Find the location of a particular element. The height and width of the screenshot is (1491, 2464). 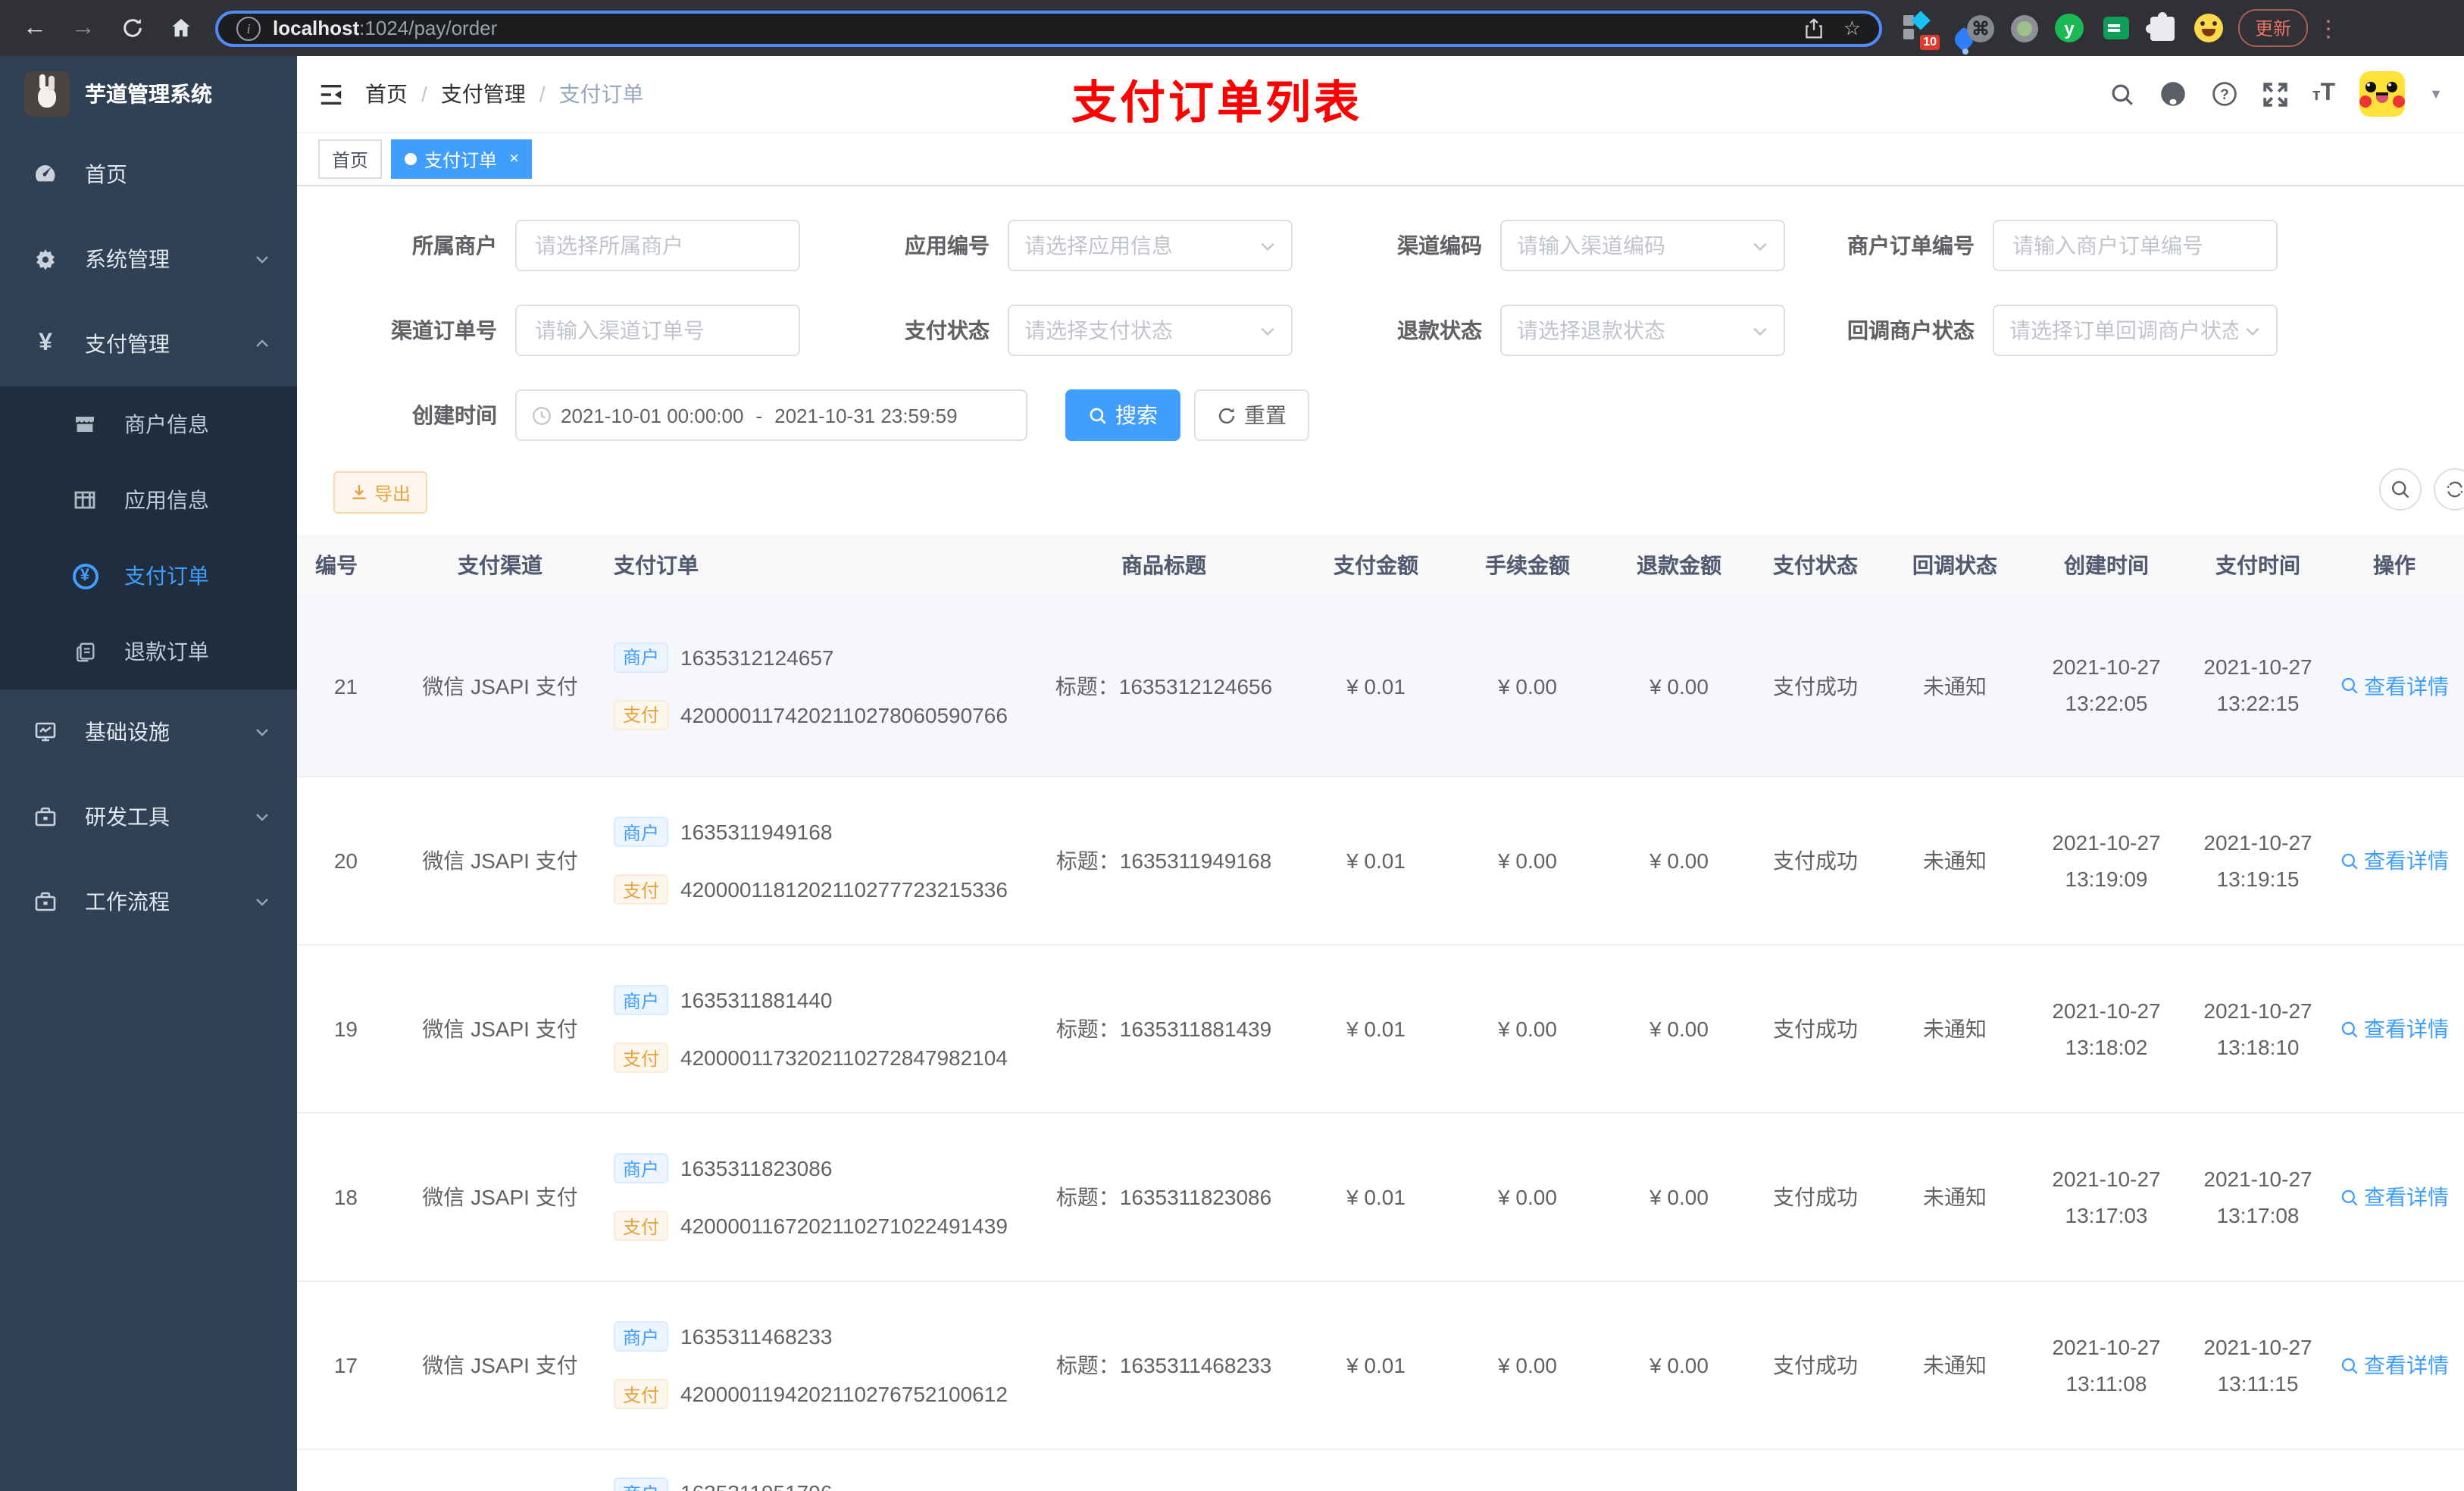

notify-status-select: 请选择订单回调商户状态 is located at coordinates (2135, 330).